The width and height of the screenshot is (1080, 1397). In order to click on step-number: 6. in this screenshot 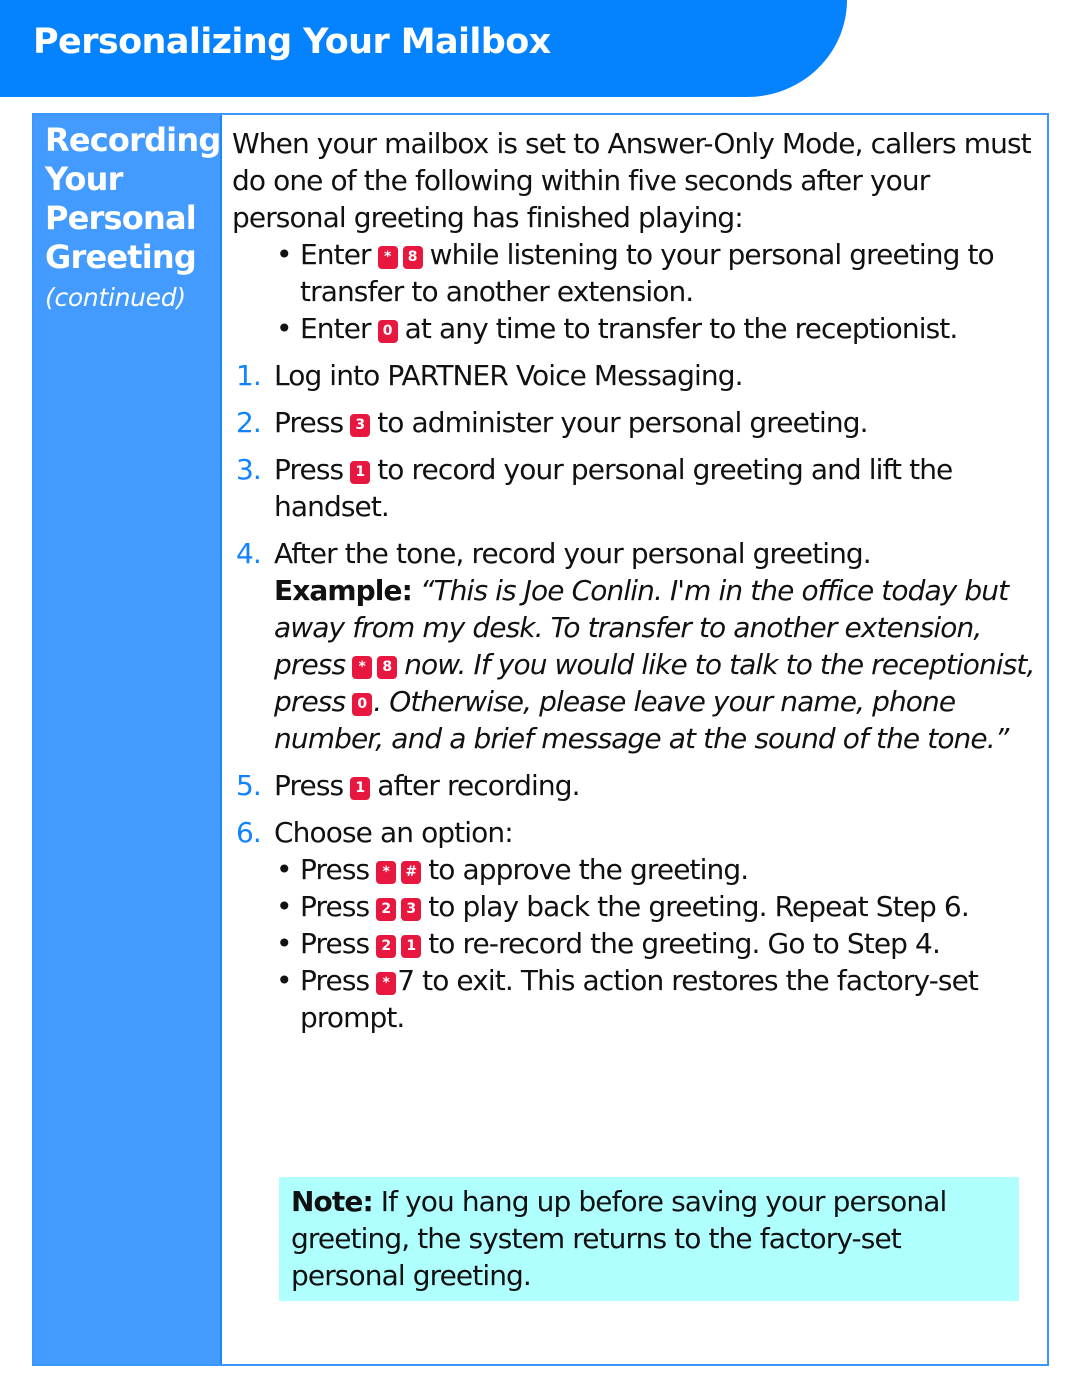, I will do `click(249, 832)`.